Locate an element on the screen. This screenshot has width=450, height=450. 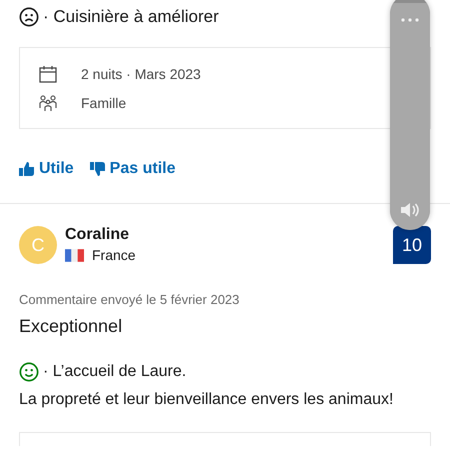
not-helpful-button: Pas utile is located at coordinates (133, 168).